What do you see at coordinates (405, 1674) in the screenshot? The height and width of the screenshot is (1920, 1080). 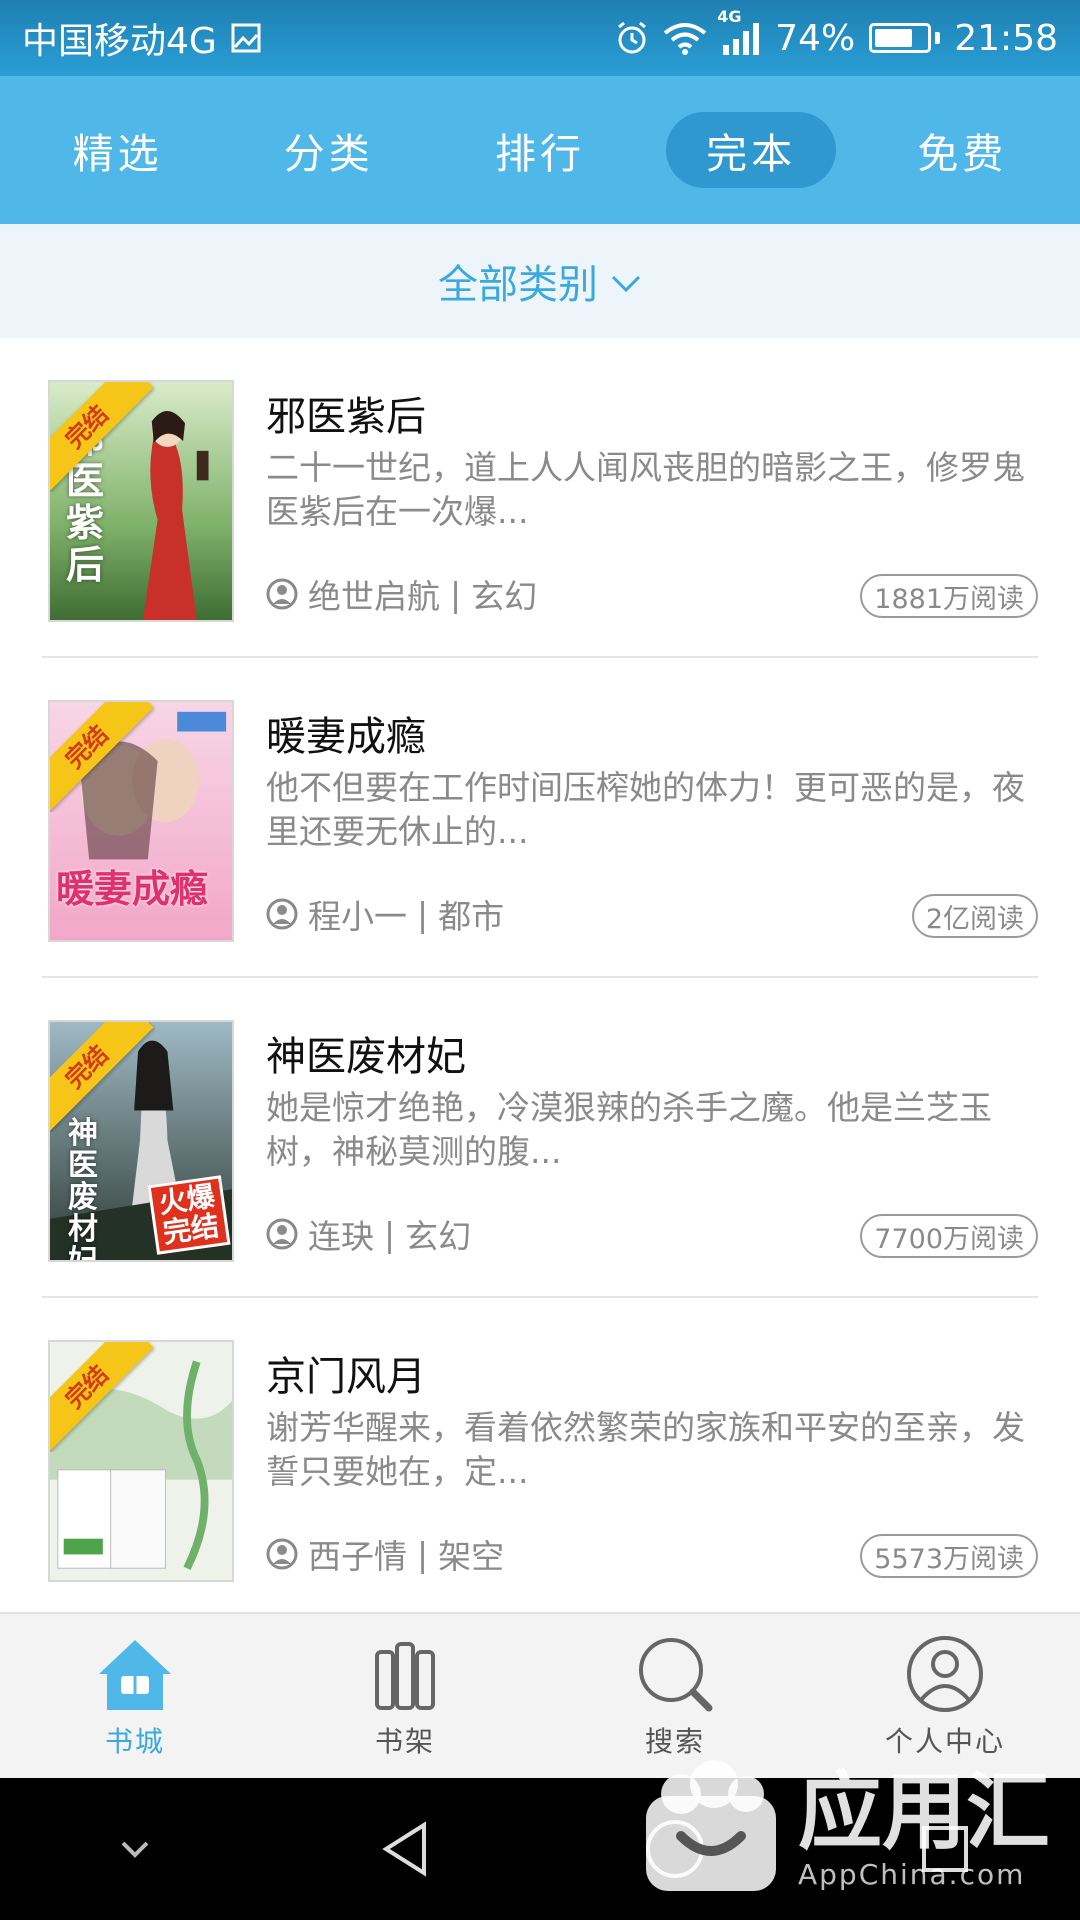 I see `bookshelf-icon` at bounding box center [405, 1674].